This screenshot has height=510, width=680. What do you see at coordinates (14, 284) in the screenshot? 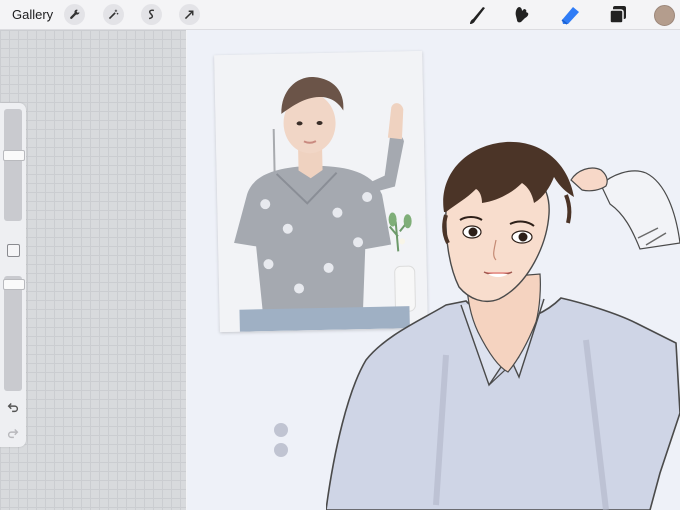
I see `opacity-thumb` at bounding box center [14, 284].